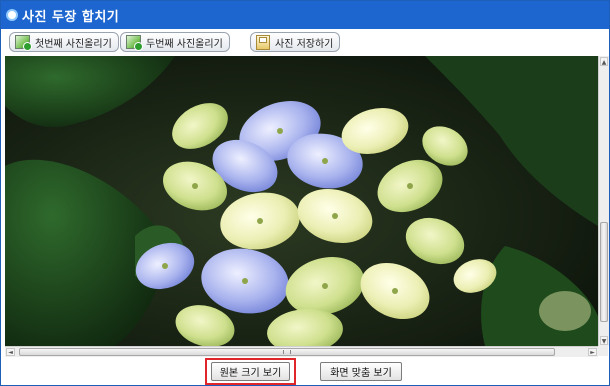  I want to click on save-photo-label: 사진 저장하기, so click(304, 44).